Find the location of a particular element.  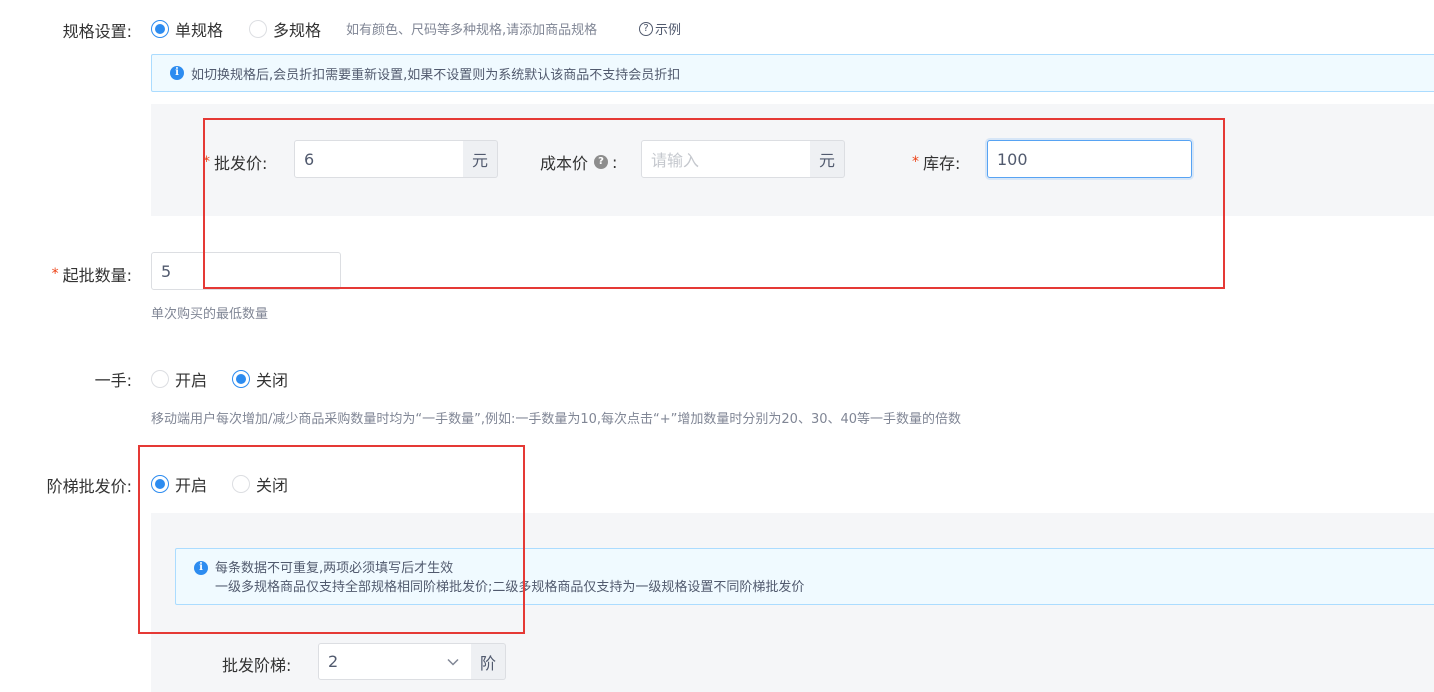

tiers-select-value: 2 is located at coordinates (333, 661).